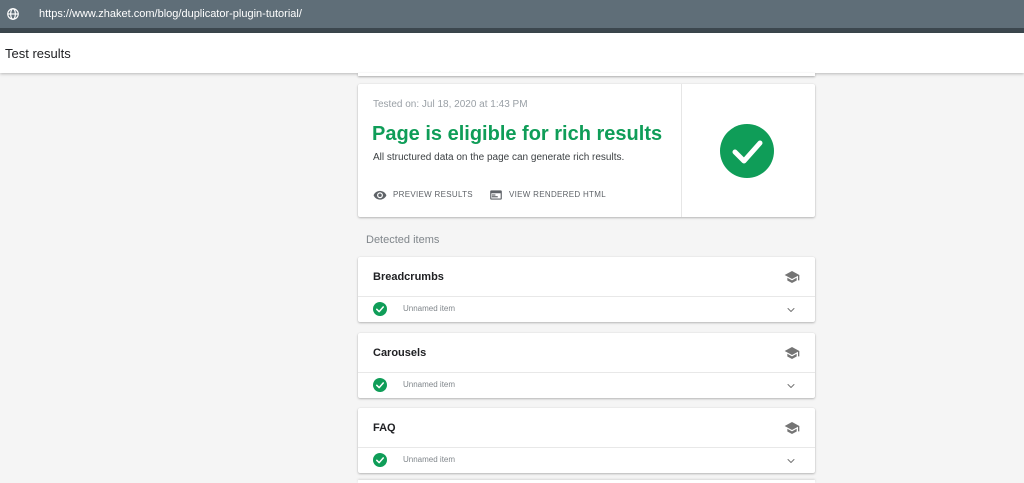 This screenshot has width=1024, height=483. Describe the element at coordinates (38, 53) in the screenshot. I see `page-title: Test results` at that location.